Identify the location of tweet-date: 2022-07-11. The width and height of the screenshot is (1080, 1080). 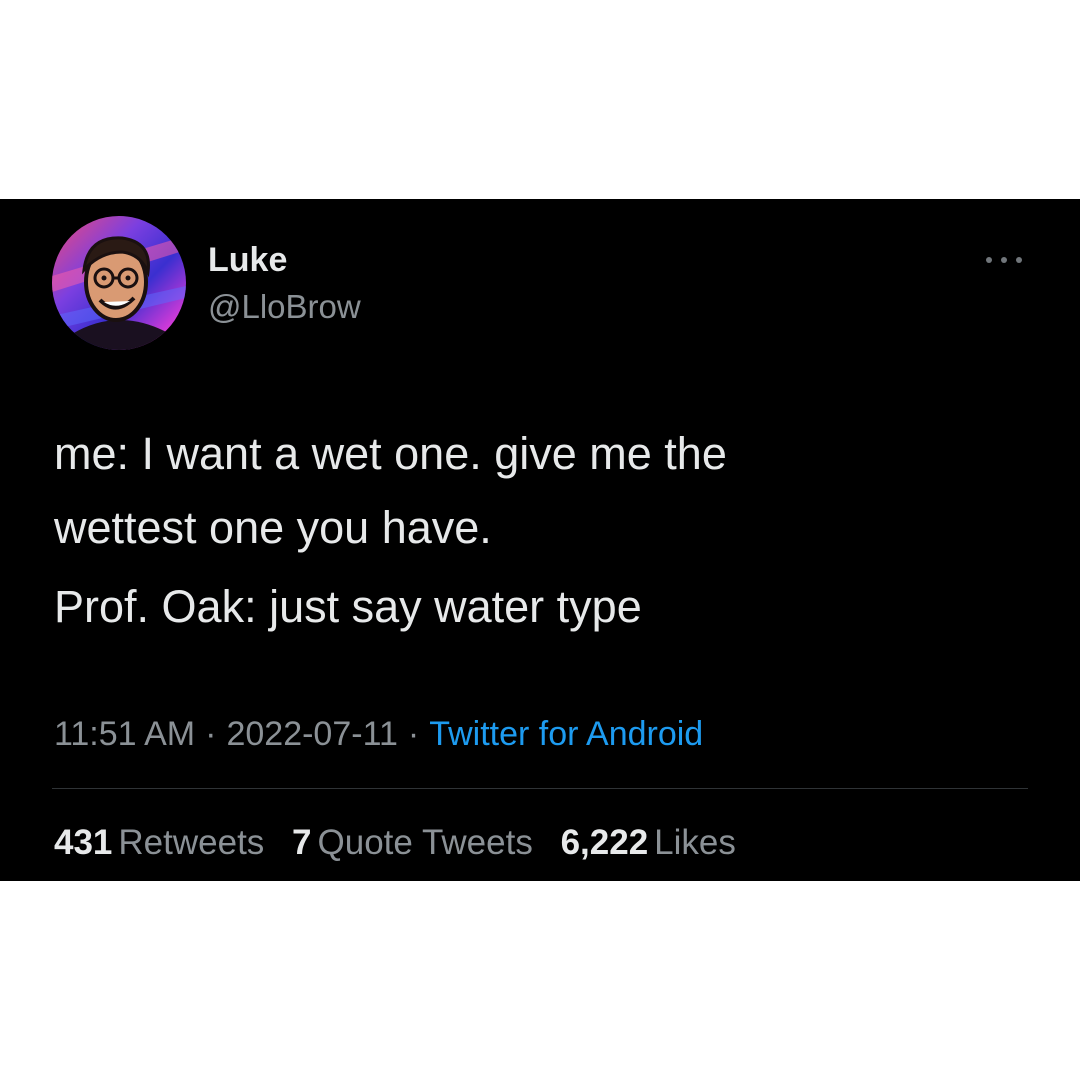
(311, 734).